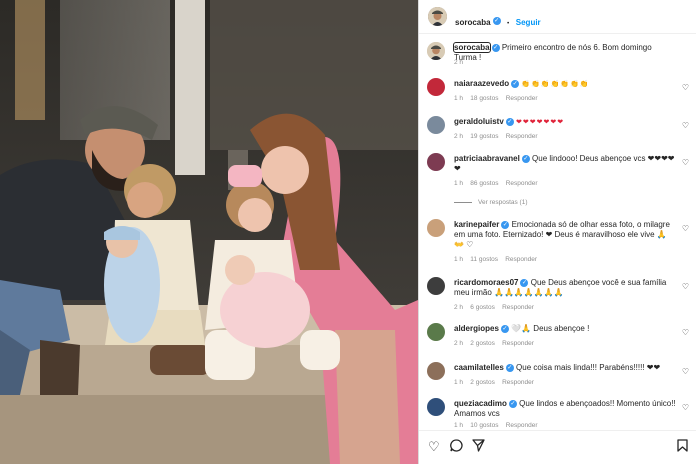  I want to click on header-line: sorocaba ✓ • Seguir, so click(498, 21).